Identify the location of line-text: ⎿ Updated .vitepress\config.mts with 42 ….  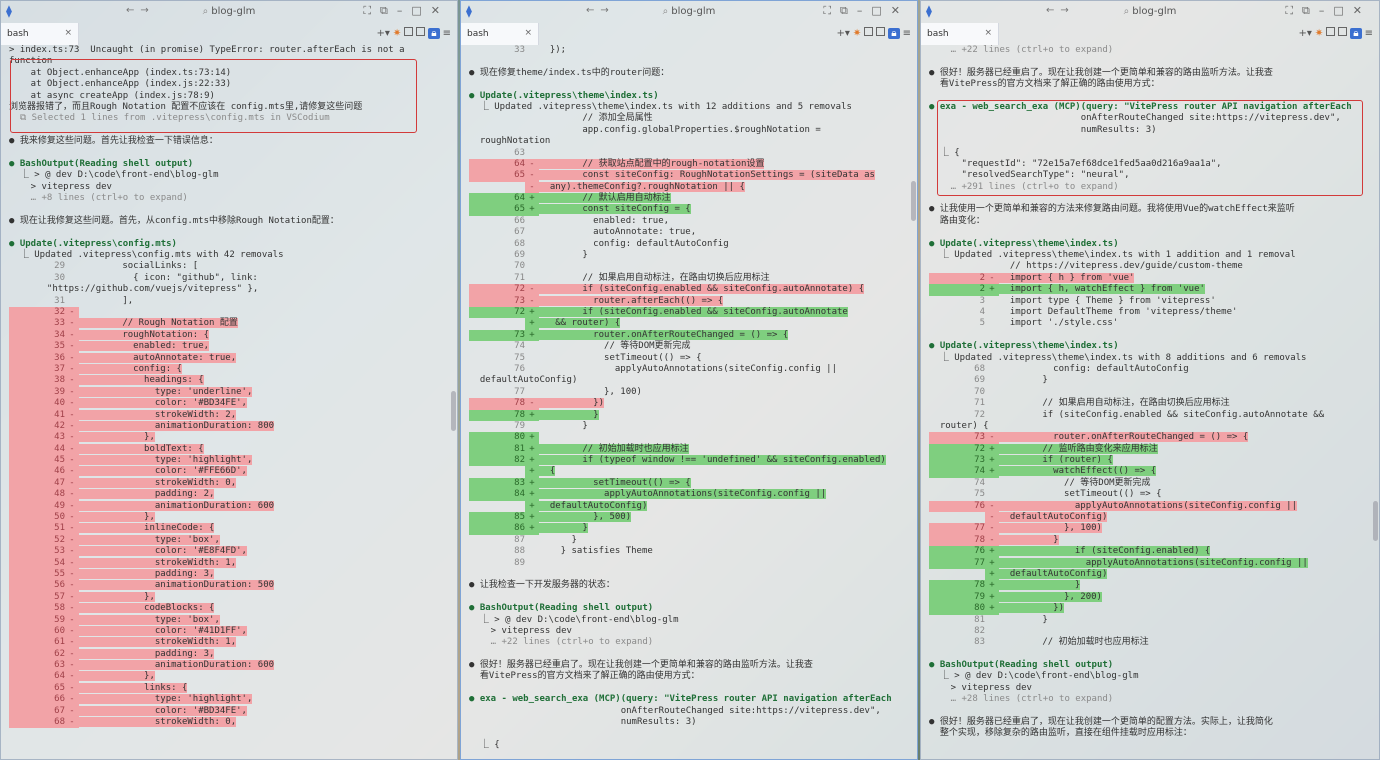
(146, 255).